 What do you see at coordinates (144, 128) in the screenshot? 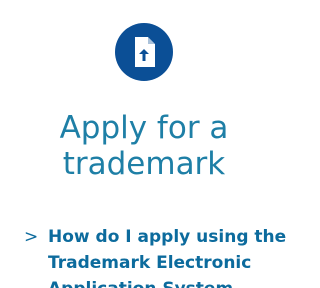
I see `title-line-1: Apply for a` at bounding box center [144, 128].